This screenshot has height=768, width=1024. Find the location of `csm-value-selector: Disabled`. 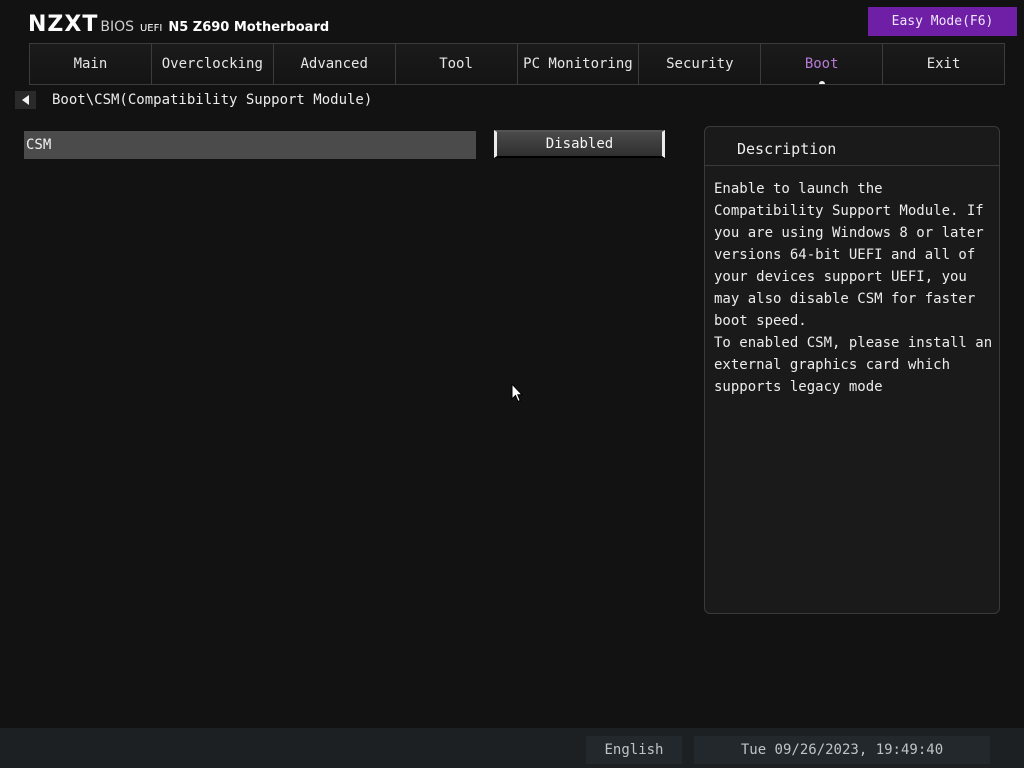

csm-value-selector: Disabled is located at coordinates (579, 144).